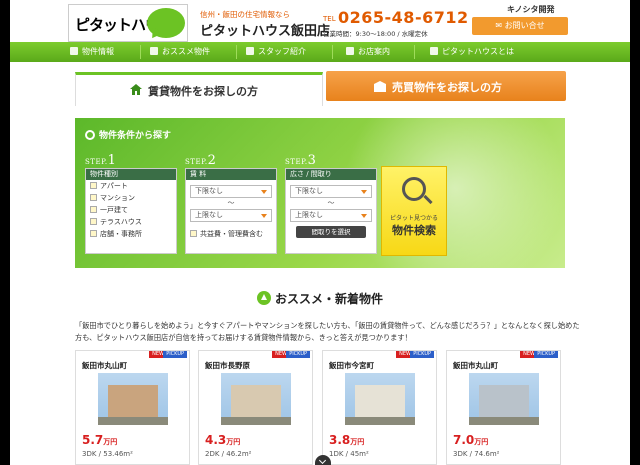 The image size is (640, 465). I want to click on checkbox-house: 一戸建て, so click(131, 210).